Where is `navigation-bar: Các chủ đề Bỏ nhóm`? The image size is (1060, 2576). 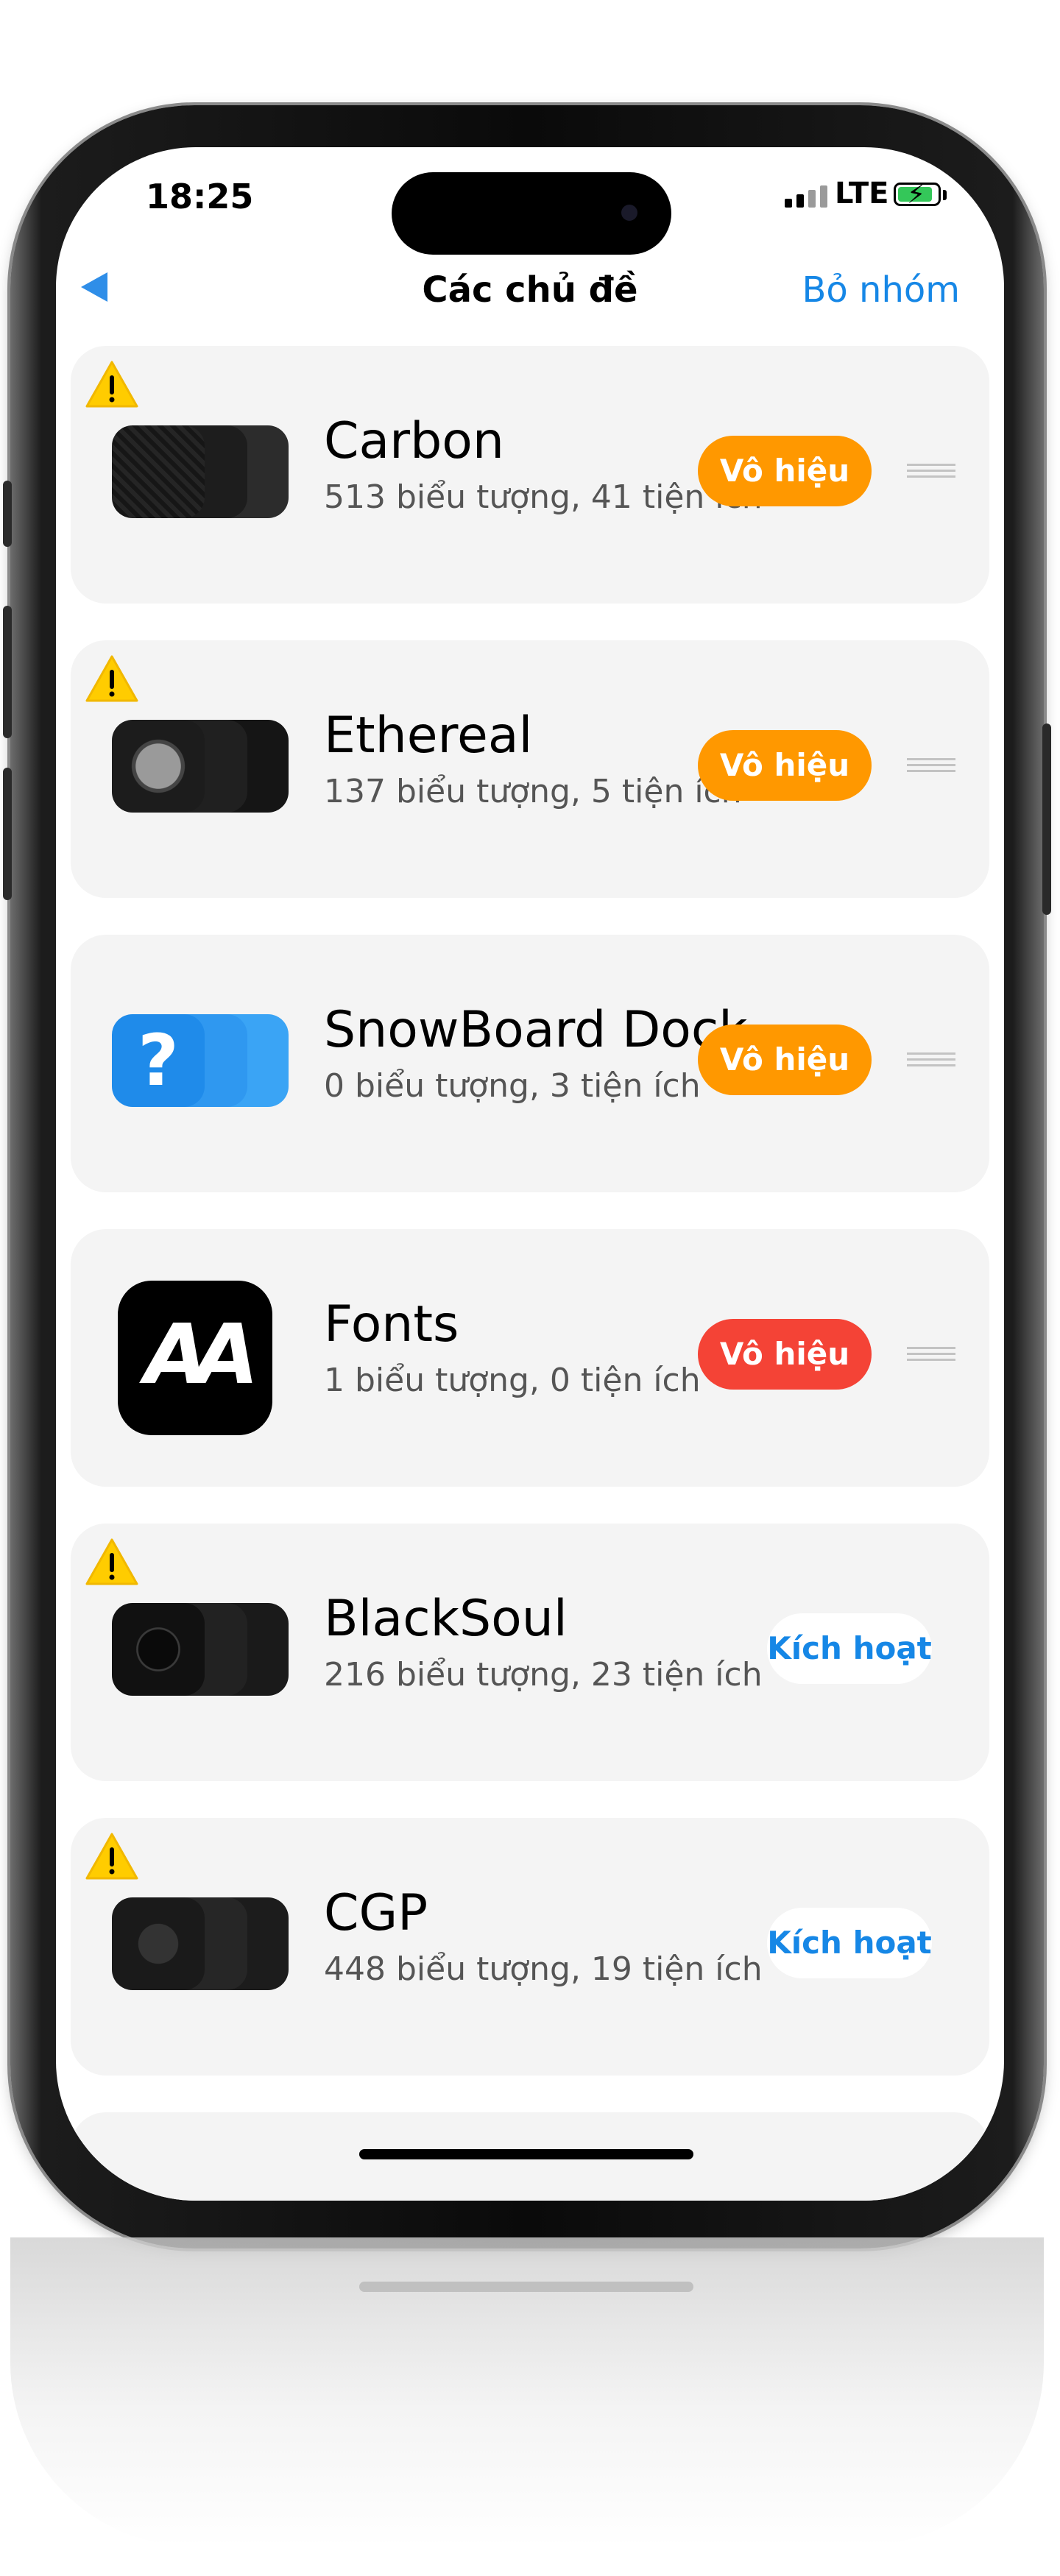
navigation-bar: Các chủ đề Bỏ nhóm is located at coordinates (530, 294).